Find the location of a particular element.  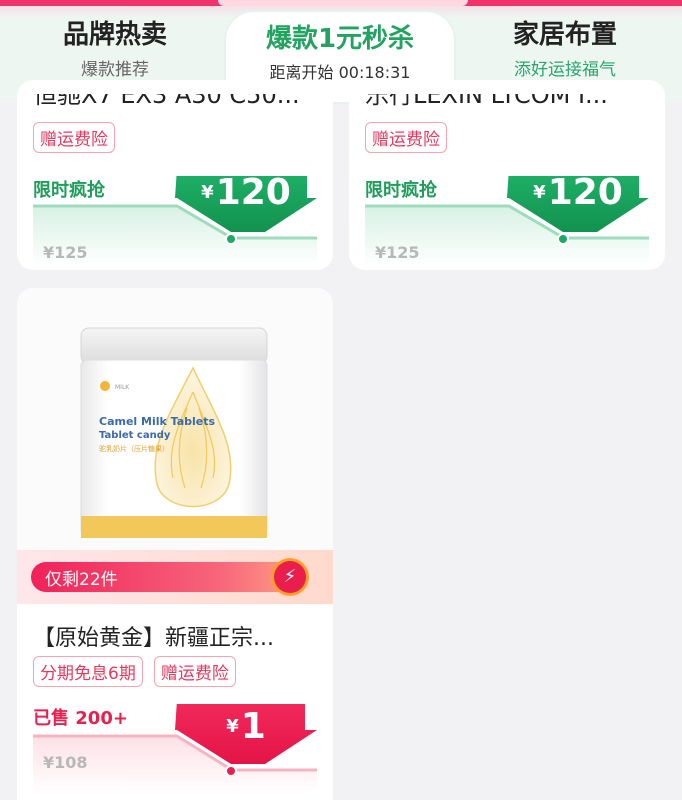

jar-label-cn: 驼乳奶片（压片糖果） is located at coordinates (134, 448).